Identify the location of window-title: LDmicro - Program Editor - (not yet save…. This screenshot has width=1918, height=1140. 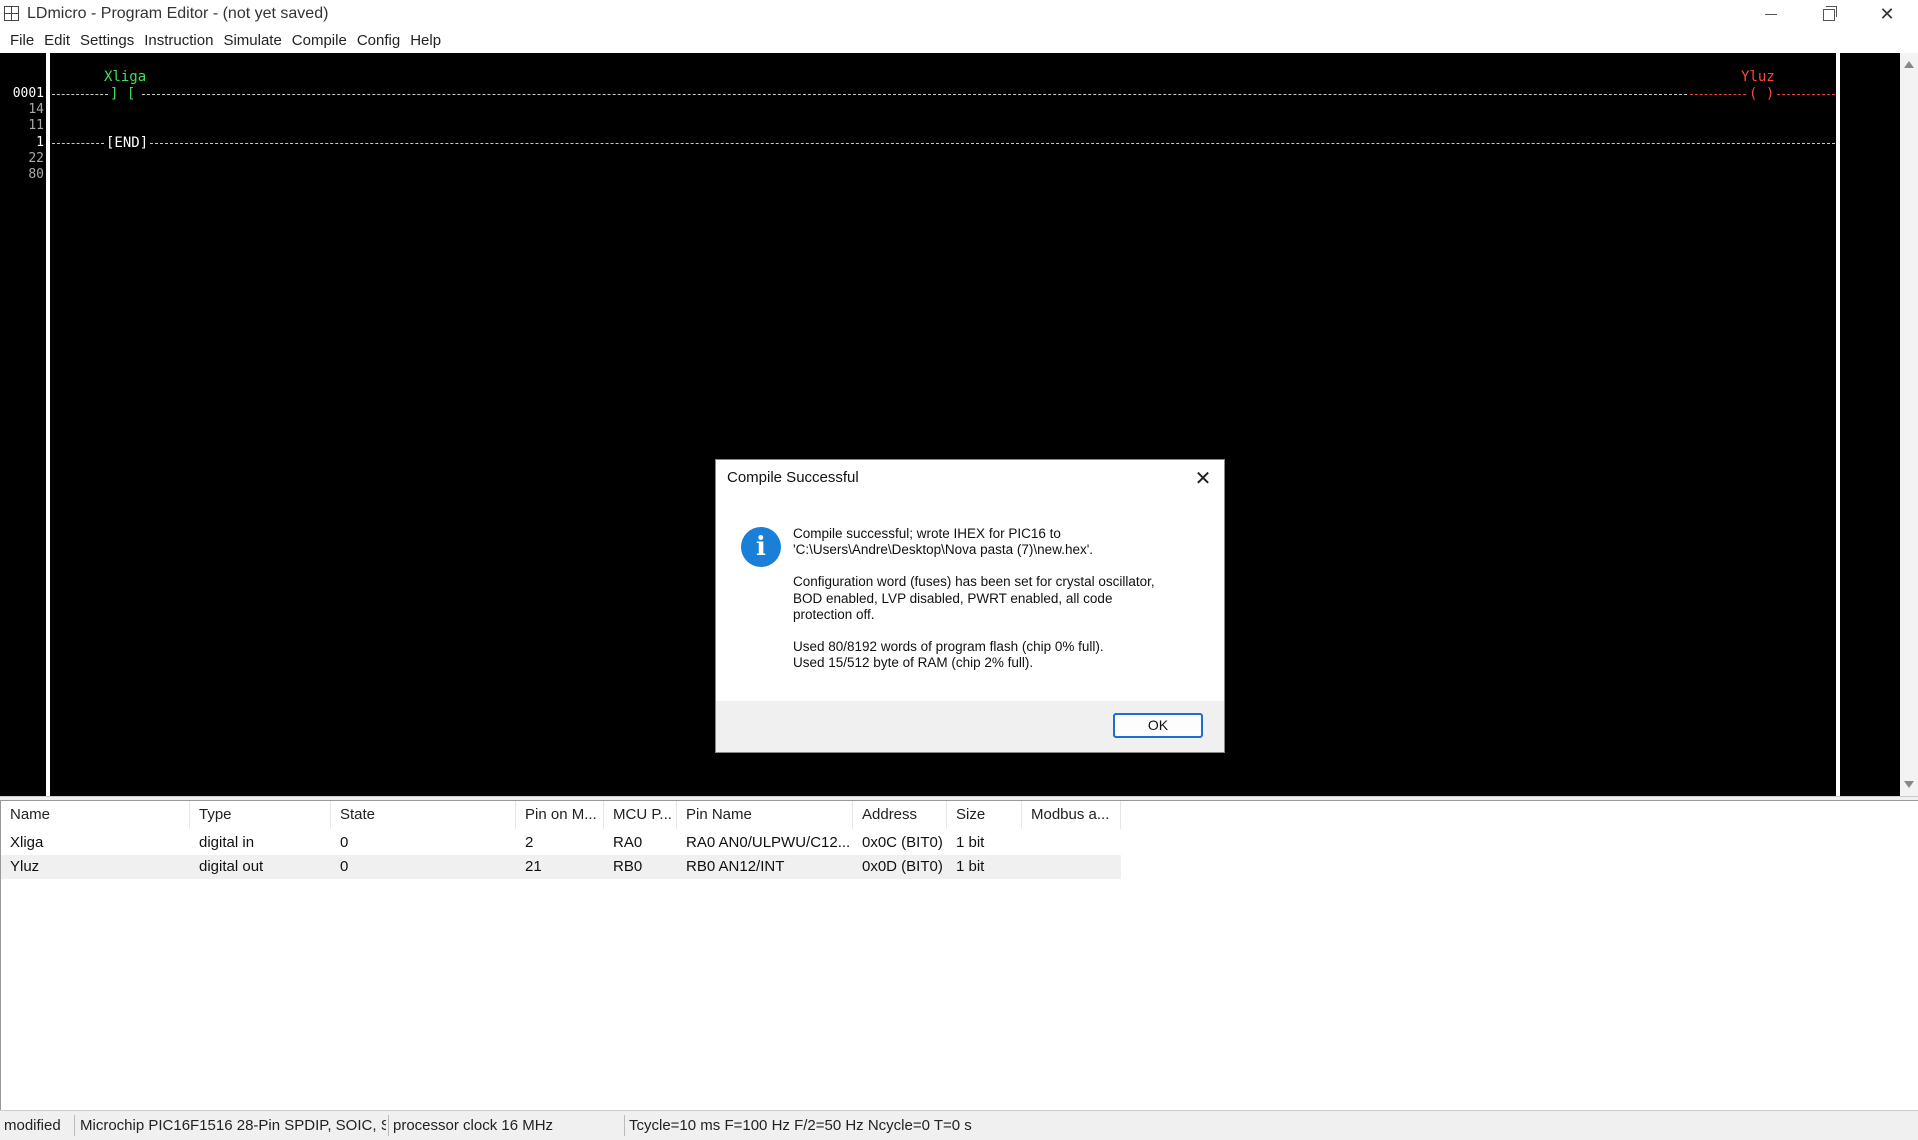
(178, 13).